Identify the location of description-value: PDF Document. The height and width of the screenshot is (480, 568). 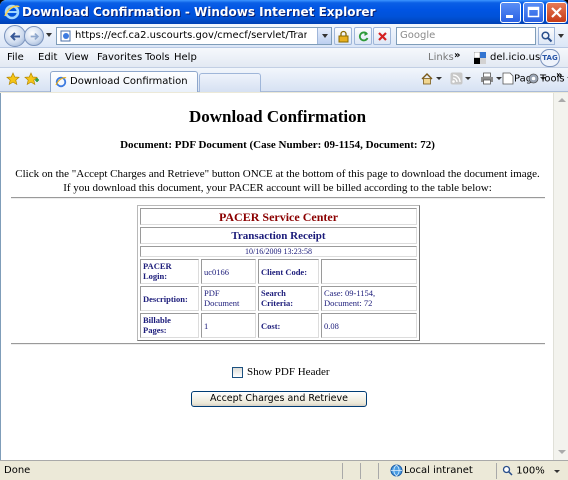
(228, 298).